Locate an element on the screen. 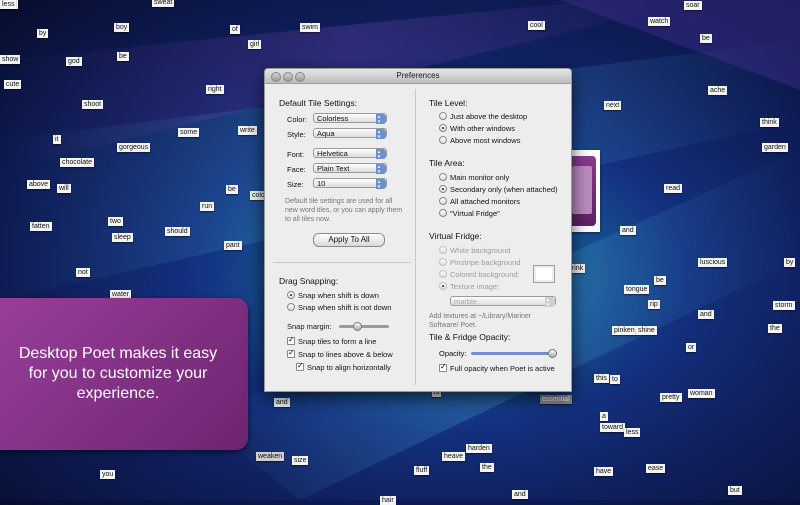  word-tile: luscious is located at coordinates (713, 262).